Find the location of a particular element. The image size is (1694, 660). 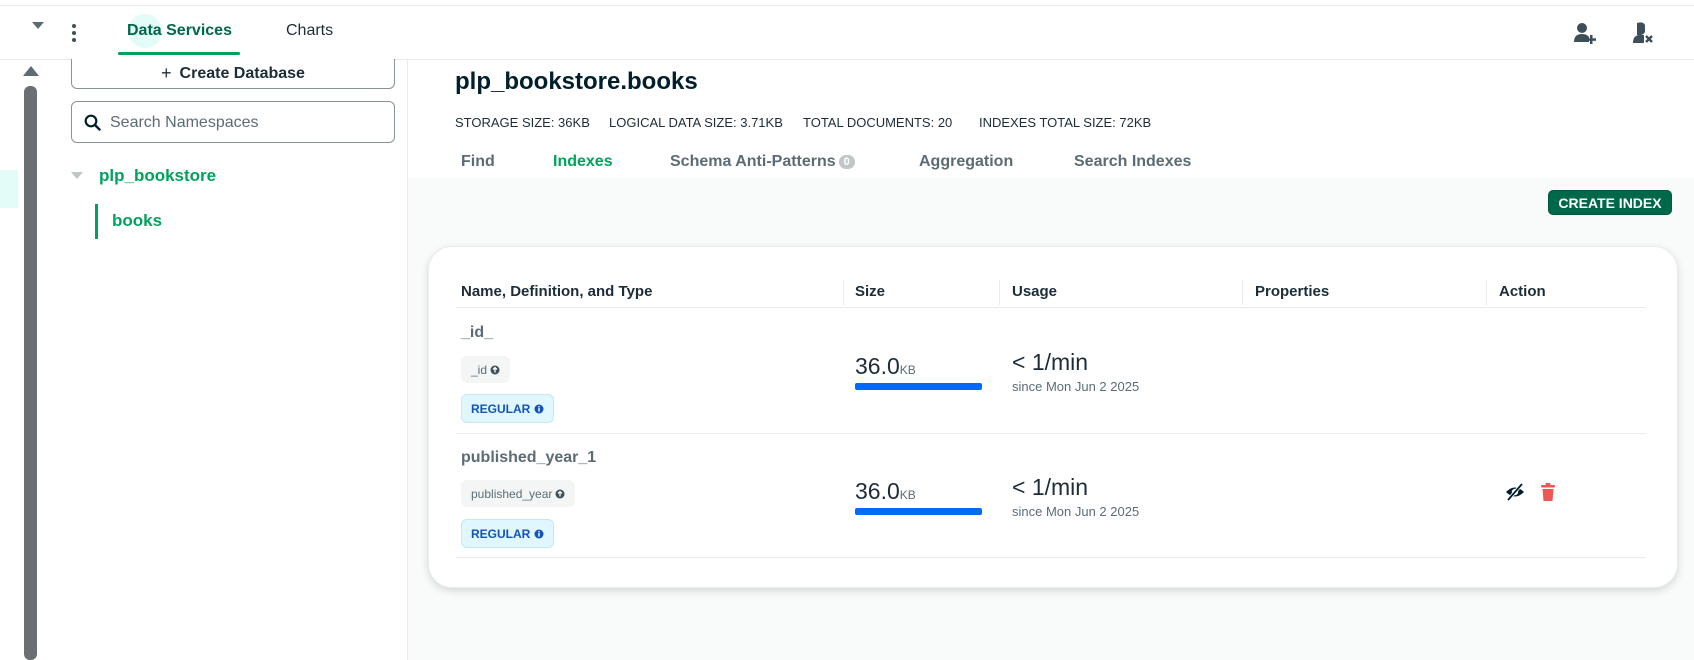

create-database-label: Create Database is located at coordinates (242, 73).